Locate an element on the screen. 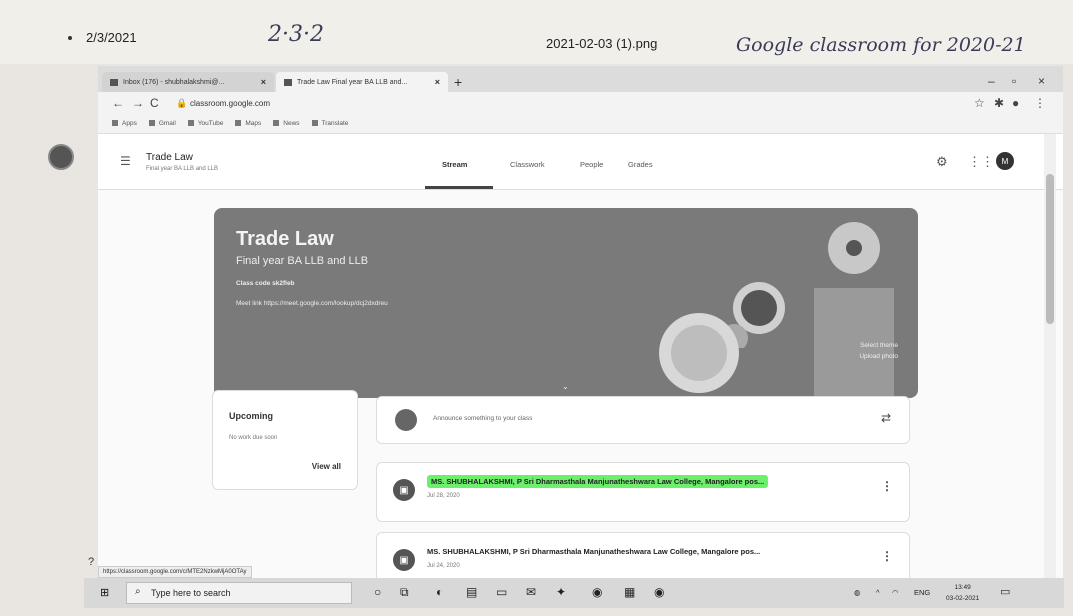  maps-icon is located at coordinates (238, 123).